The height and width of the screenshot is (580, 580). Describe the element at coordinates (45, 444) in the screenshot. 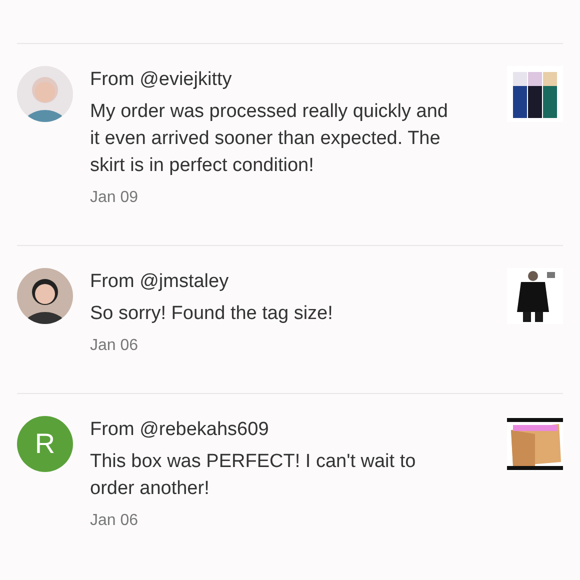

I see `avatar-initial: R` at that location.